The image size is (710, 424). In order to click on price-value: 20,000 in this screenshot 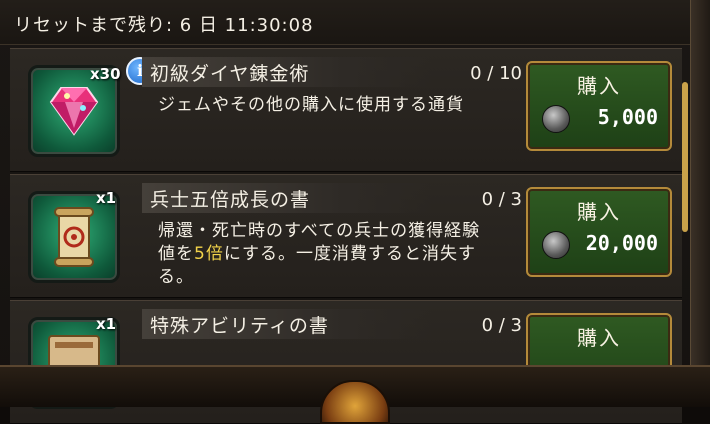, I will do `click(621, 243)`.